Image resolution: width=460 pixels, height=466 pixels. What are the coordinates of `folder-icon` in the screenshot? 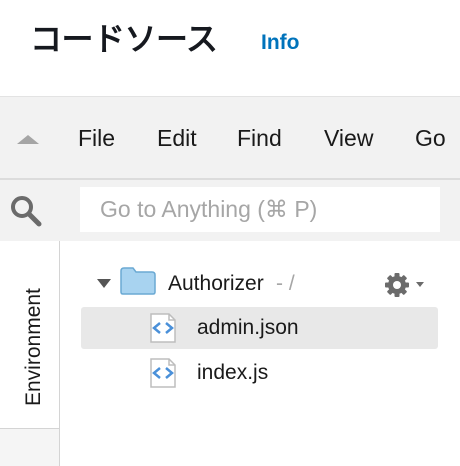 It's located at (138, 281).